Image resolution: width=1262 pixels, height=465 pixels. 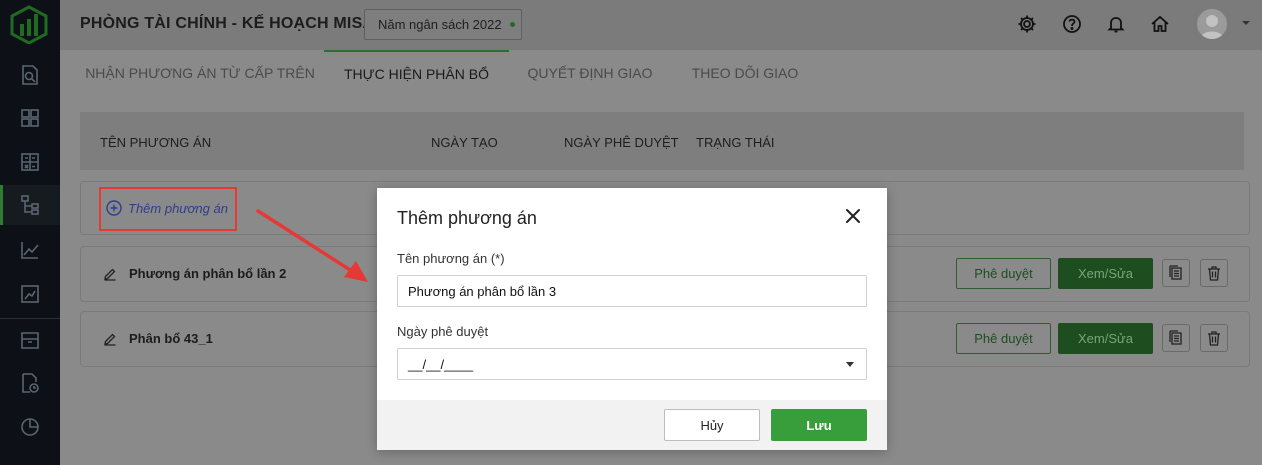 What do you see at coordinates (1246, 23) in the screenshot?
I see `chevron-down-icon` at bounding box center [1246, 23].